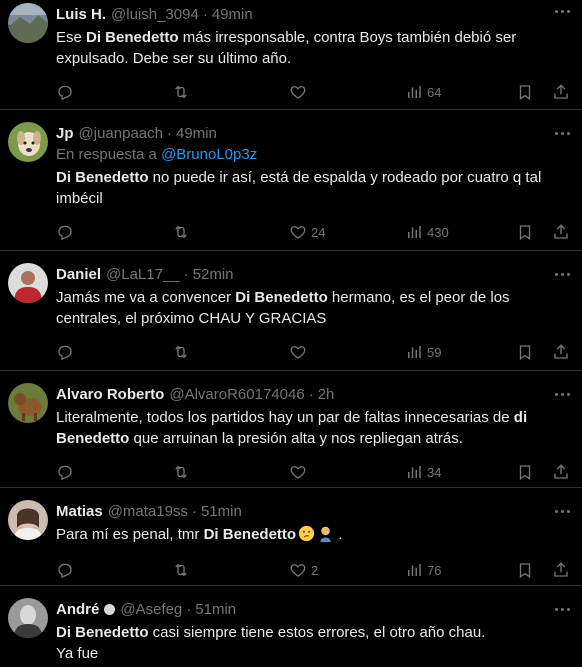  Describe the element at coordinates (209, 154) in the screenshot. I see `reply-mention: @BrunoL0p3z` at that location.